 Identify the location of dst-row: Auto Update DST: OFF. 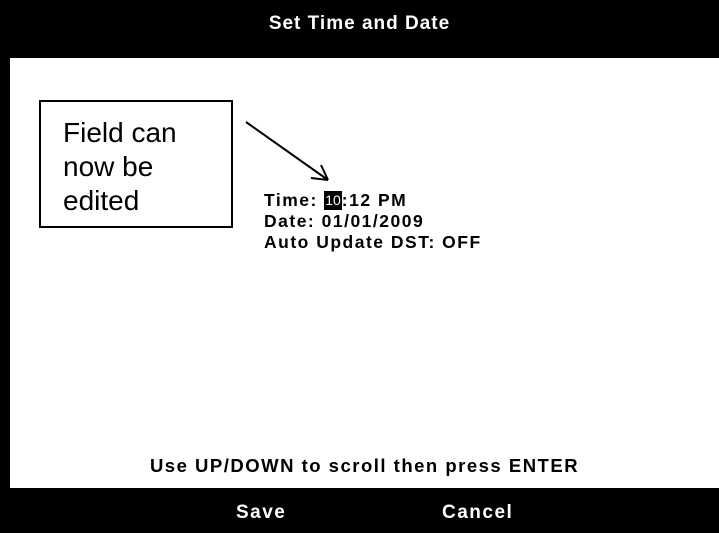
(373, 242).